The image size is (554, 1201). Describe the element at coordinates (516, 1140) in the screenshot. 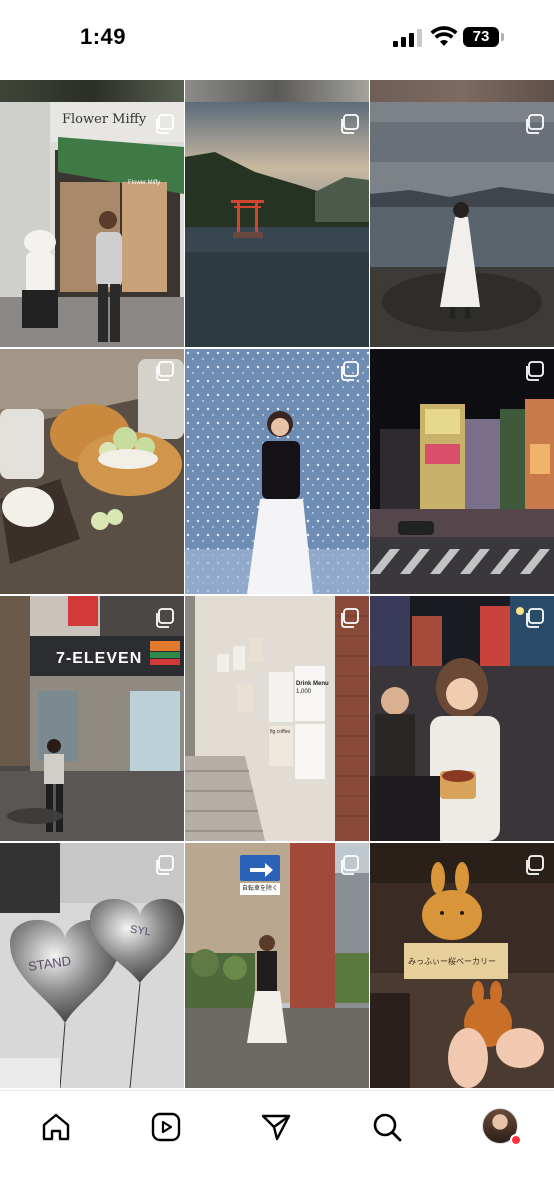

I see `notification-dot` at that location.